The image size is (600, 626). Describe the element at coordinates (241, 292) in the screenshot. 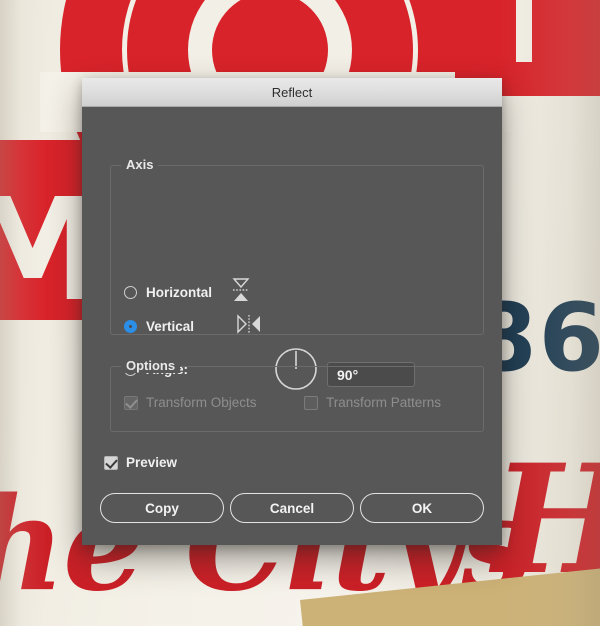

I see `reflect-horizontal-icon` at that location.